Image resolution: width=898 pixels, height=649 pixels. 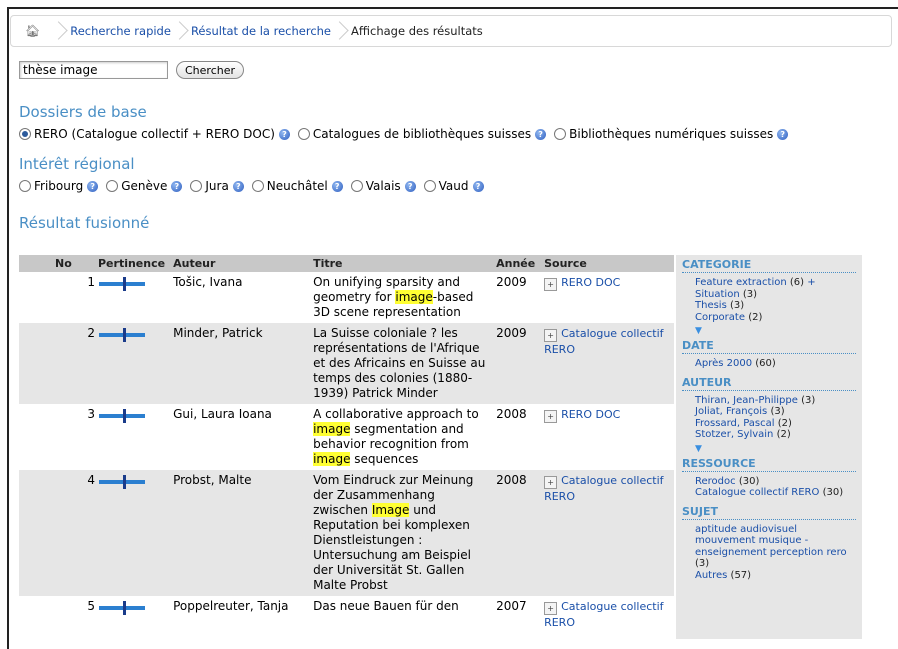 What do you see at coordinates (77, 164) in the screenshot?
I see `regional-title: Intérêt régional` at bounding box center [77, 164].